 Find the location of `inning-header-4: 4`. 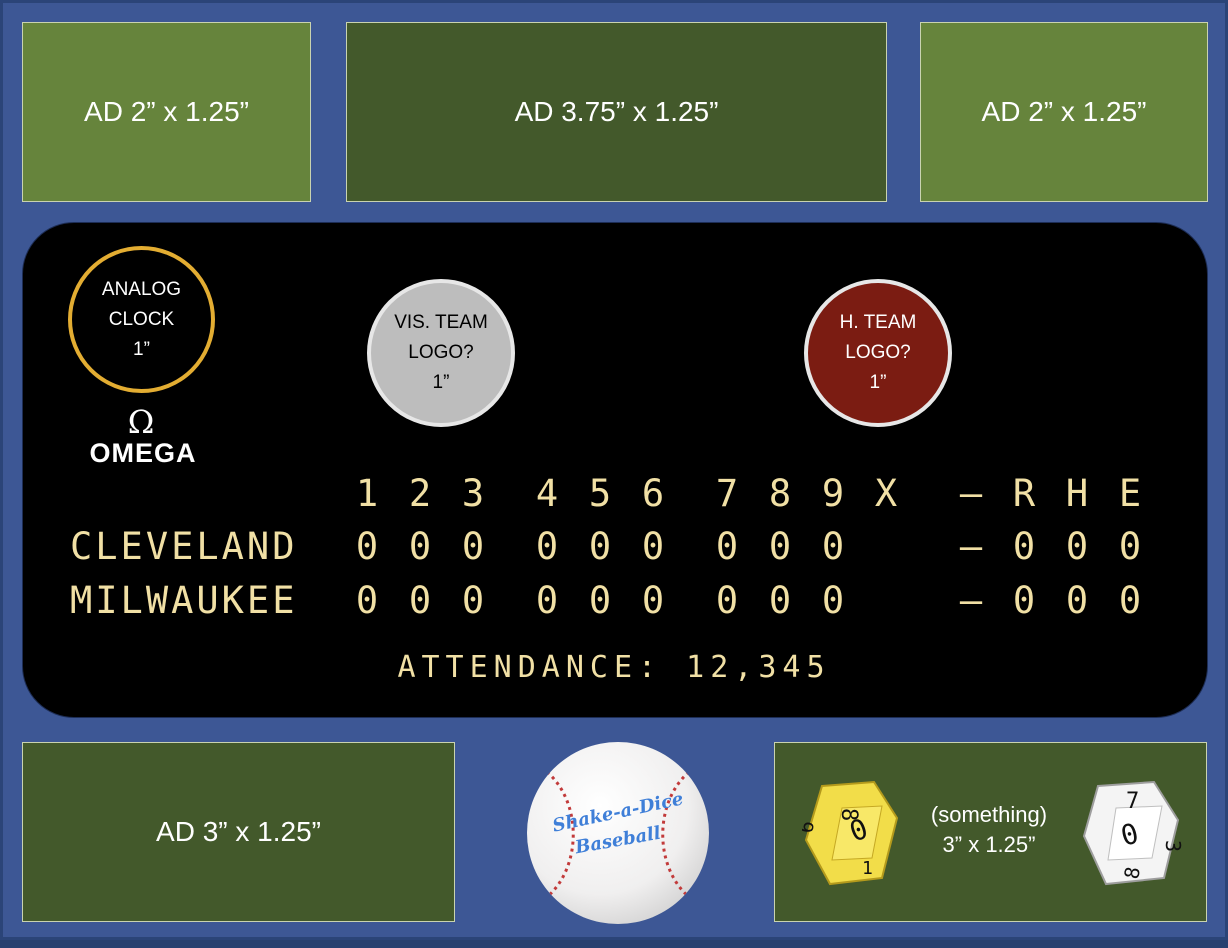

inning-header-4: 4 is located at coordinates (547, 493).